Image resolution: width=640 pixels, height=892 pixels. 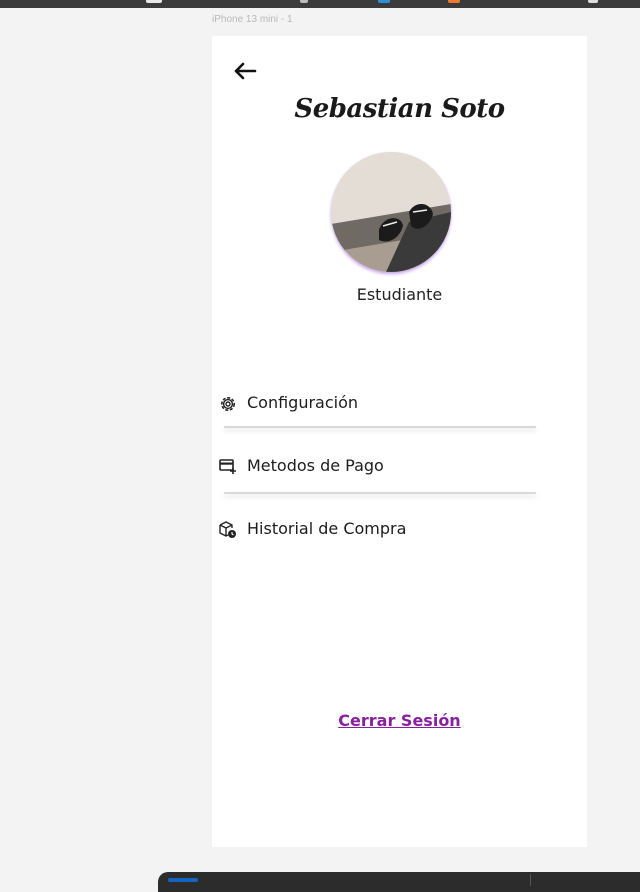 What do you see at coordinates (183, 880) in the screenshot?
I see `taskbar-item` at bounding box center [183, 880].